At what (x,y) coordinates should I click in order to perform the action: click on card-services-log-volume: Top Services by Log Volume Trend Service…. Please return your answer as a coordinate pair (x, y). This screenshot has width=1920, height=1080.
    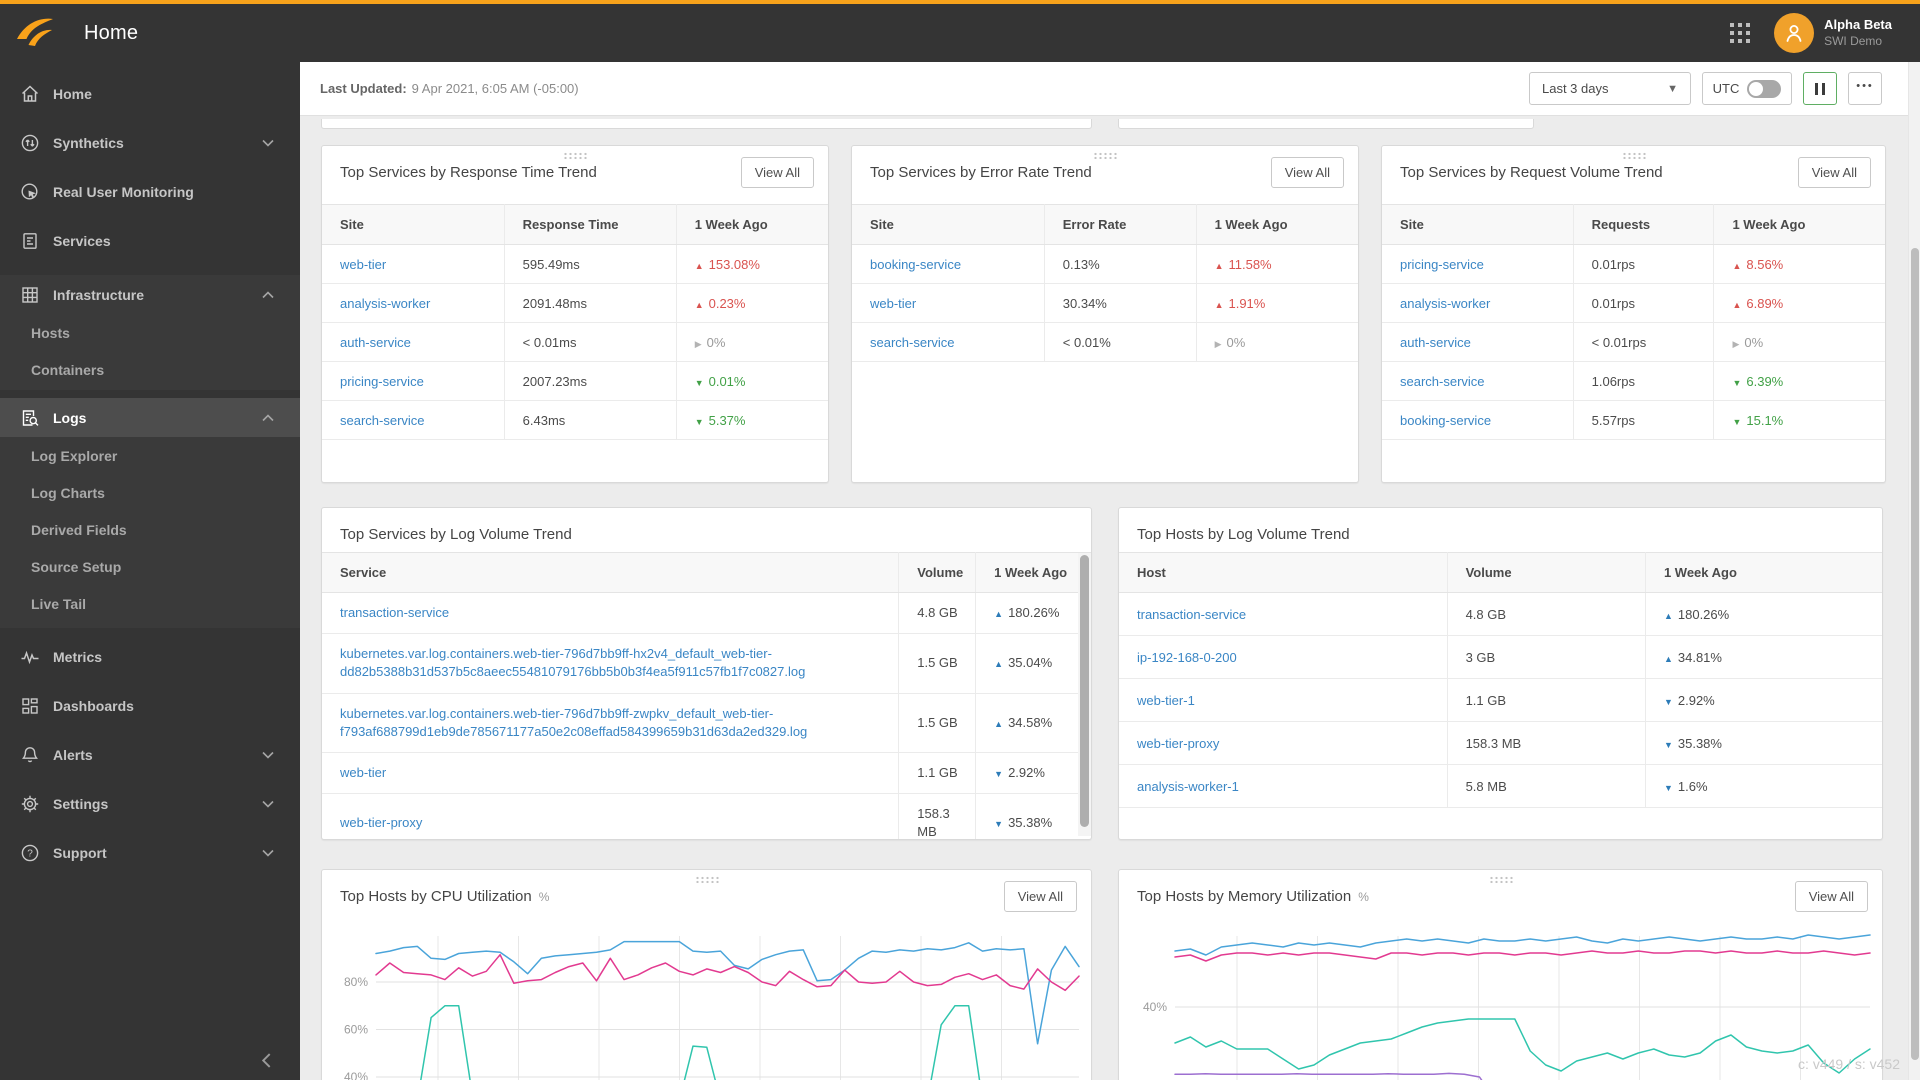
    Looking at the image, I should click on (706, 673).